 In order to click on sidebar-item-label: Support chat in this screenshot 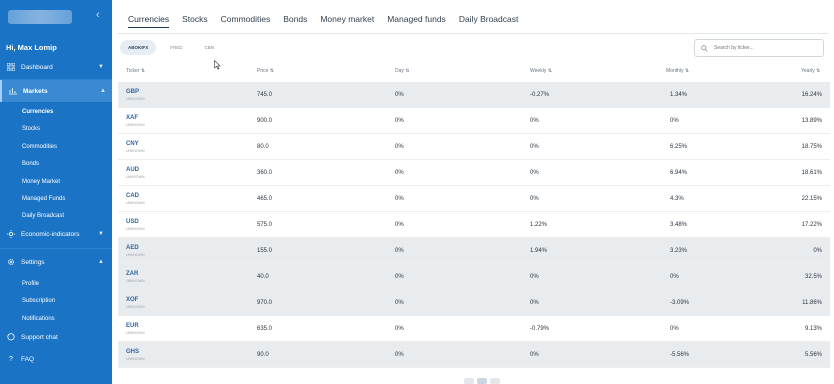, I will do `click(39, 337)`.